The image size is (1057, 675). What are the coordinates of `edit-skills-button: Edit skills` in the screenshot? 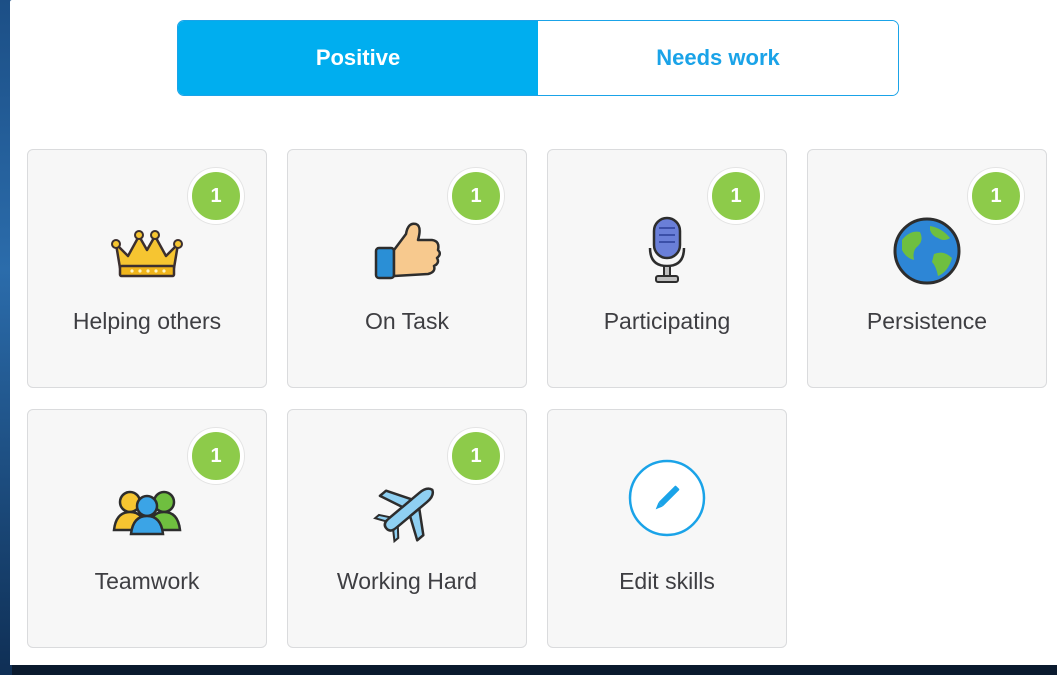 It's located at (667, 528).